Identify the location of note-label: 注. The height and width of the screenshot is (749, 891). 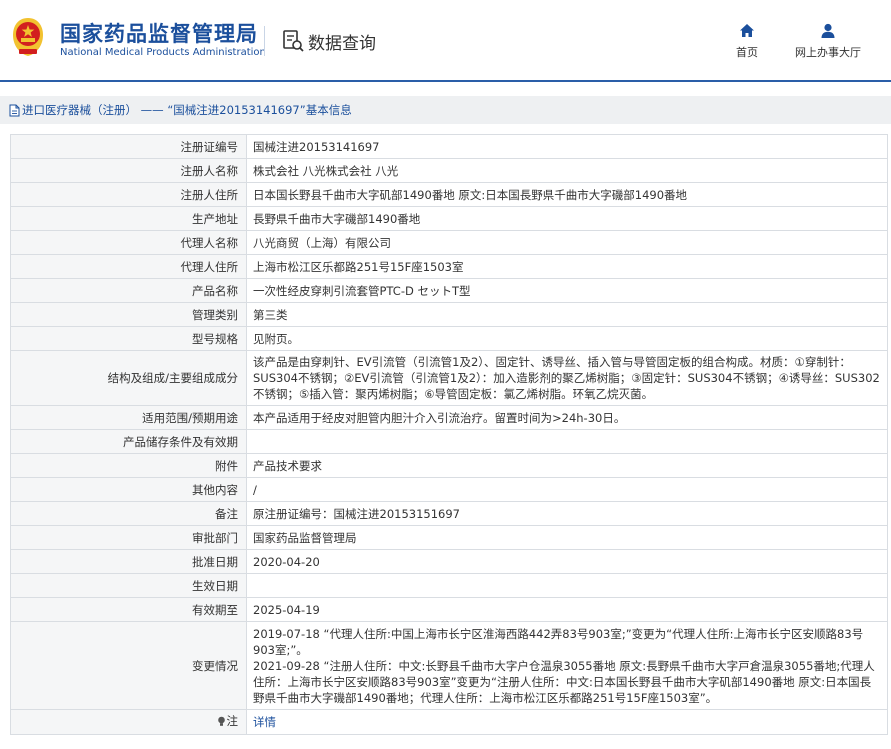
(232, 721).